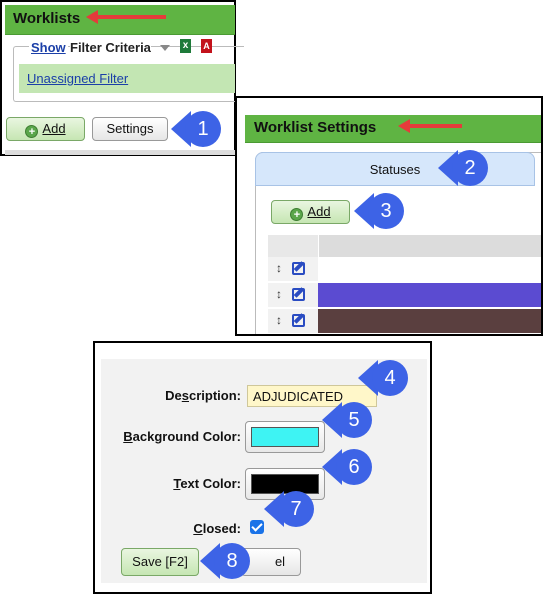 The width and height of the screenshot is (543, 594). What do you see at coordinates (110, 47) in the screenshot?
I see `filter-criteria-label: Filter Criteria` at bounding box center [110, 47].